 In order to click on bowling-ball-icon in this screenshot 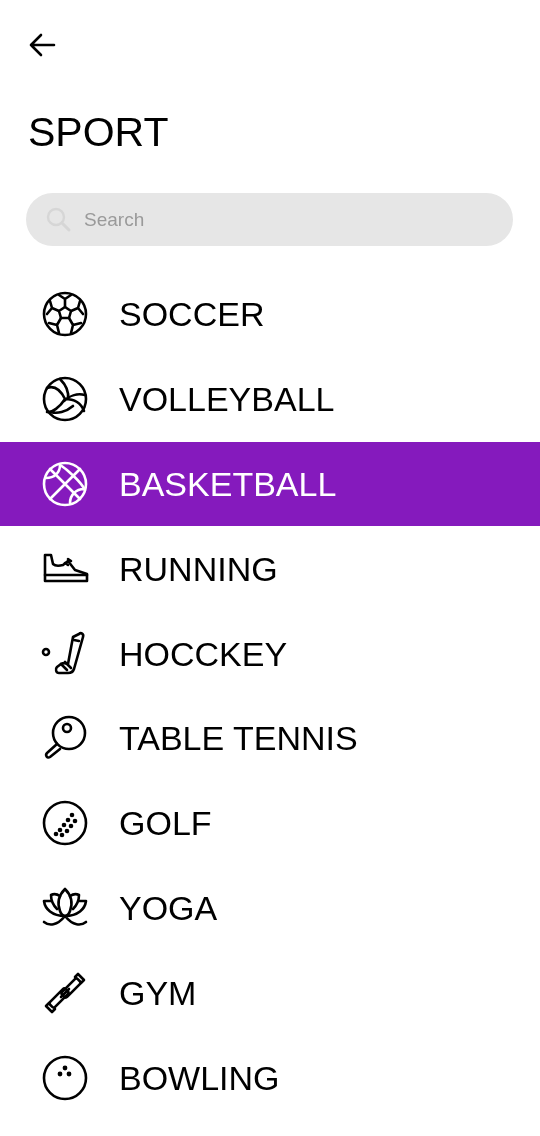, I will do `click(65, 1077)`.